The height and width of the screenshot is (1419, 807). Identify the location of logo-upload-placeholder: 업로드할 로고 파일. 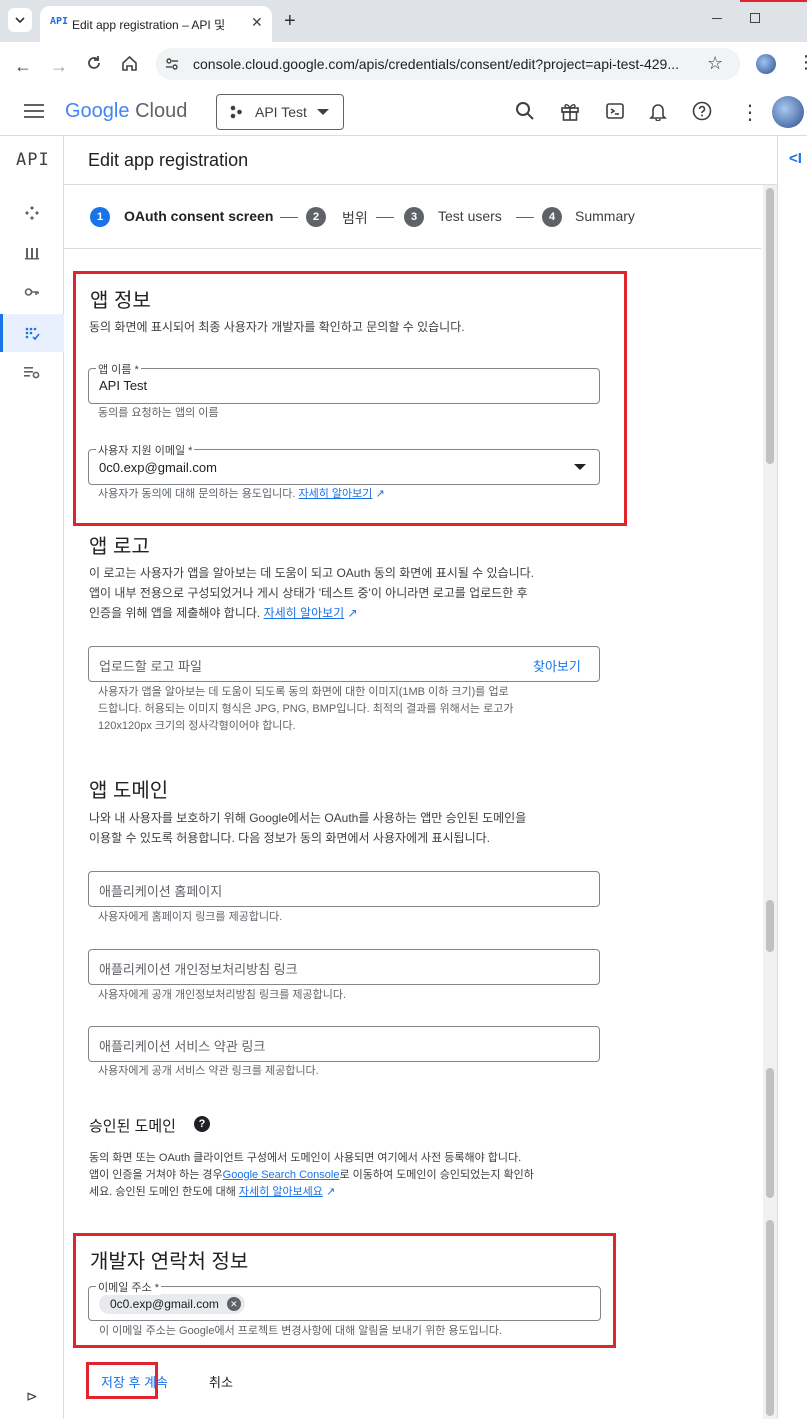
(150, 666).